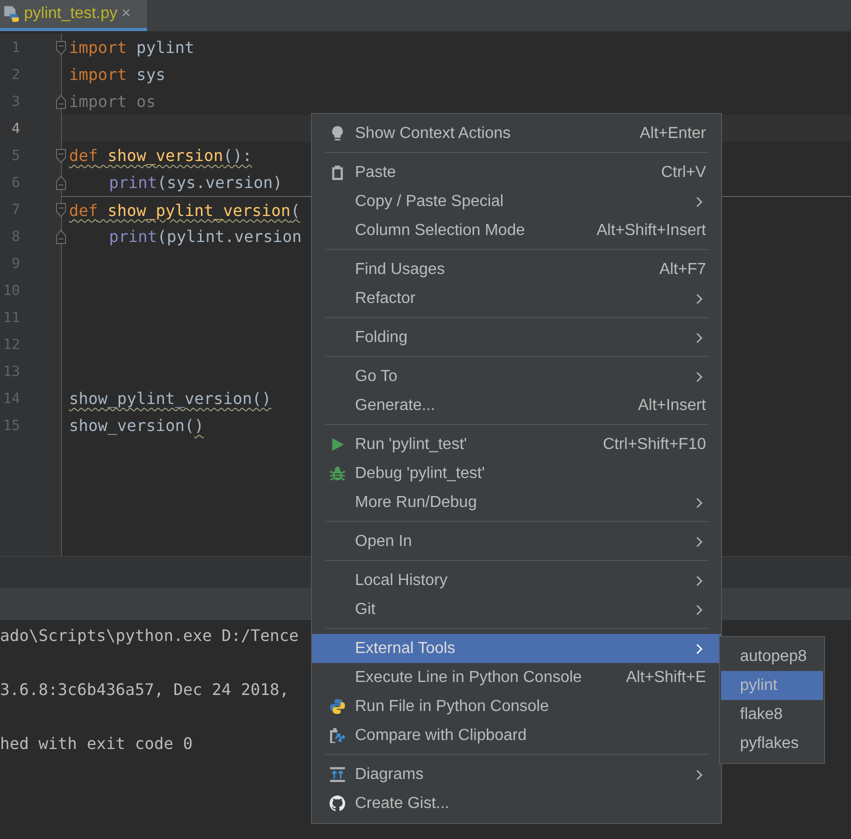 The width and height of the screenshot is (851, 839). Describe the element at coordinates (516, 201) in the screenshot. I see `menu-item: Copy / Paste Special` at that location.